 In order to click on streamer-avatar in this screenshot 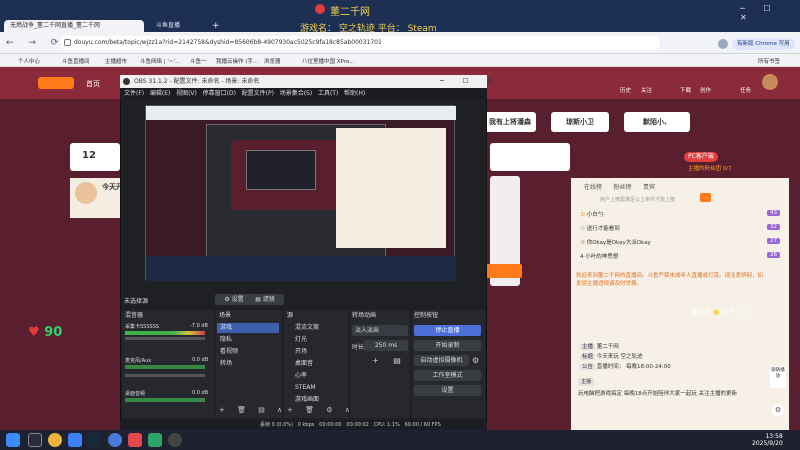, I will do `click(86, 193)`.